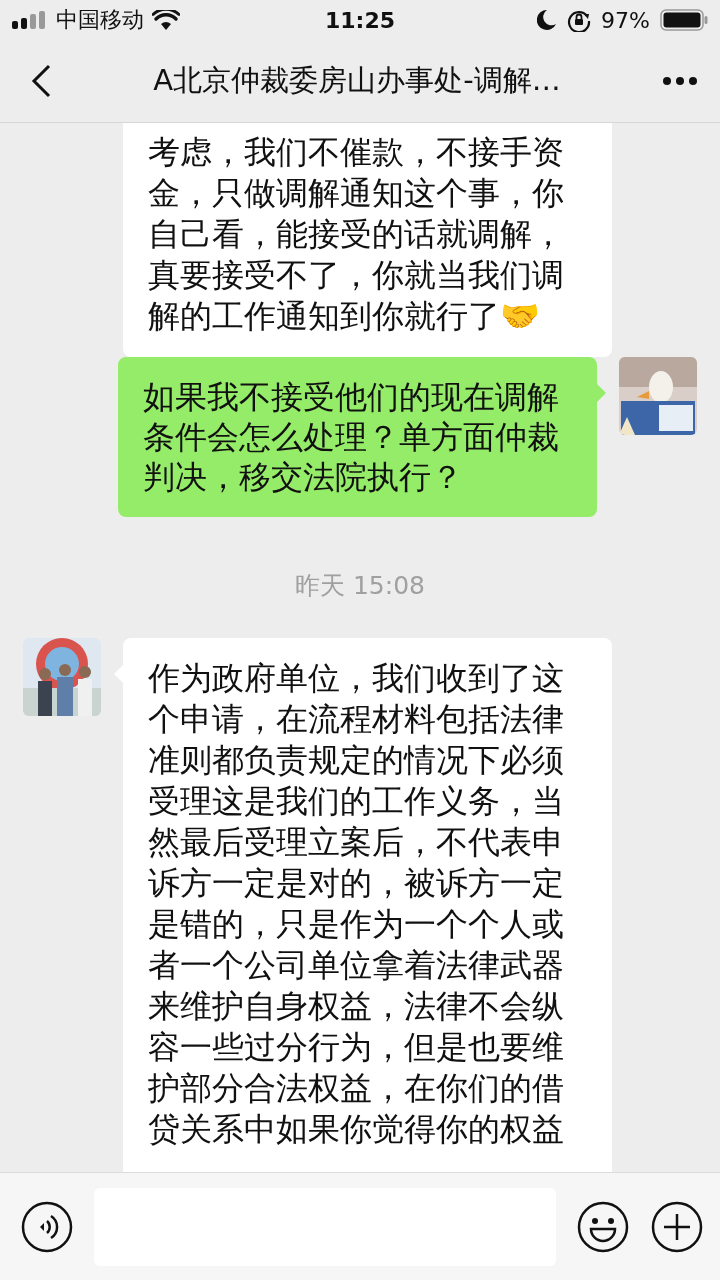 The image size is (720, 1280). What do you see at coordinates (680, 81) in the screenshot?
I see `more-icon` at bounding box center [680, 81].